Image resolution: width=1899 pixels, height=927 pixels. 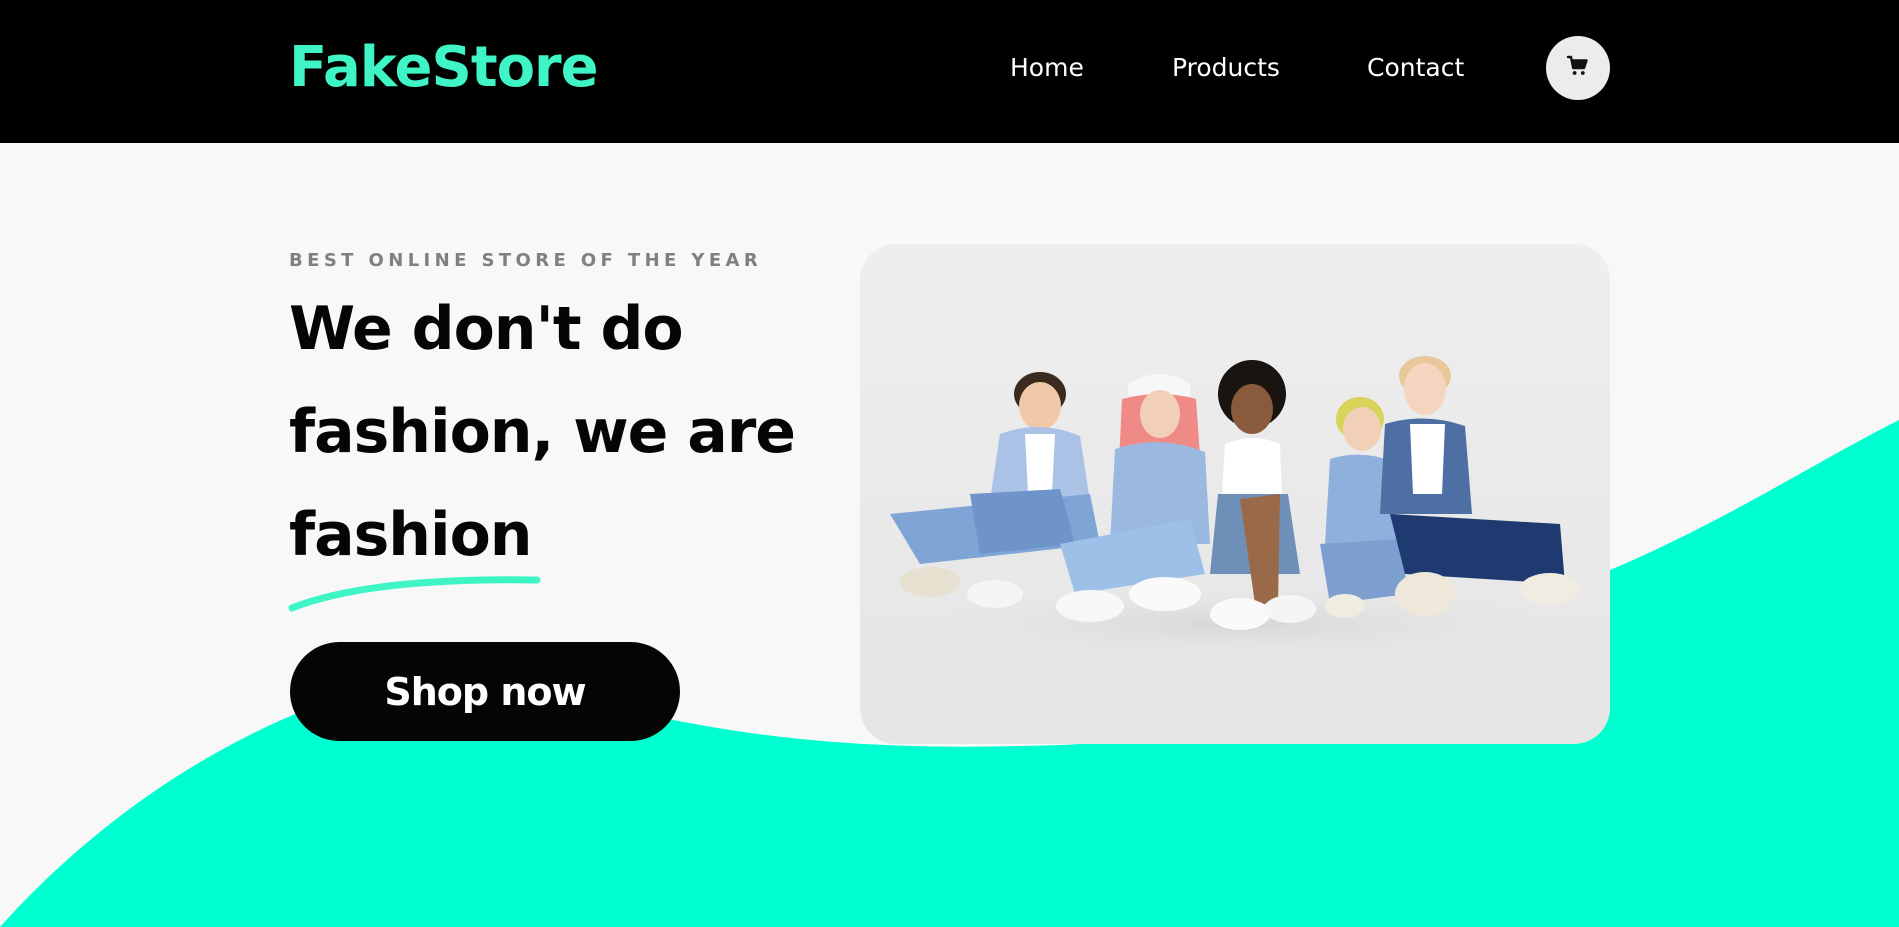 What do you see at coordinates (444, 68) in the screenshot?
I see `logo: FakeStore` at bounding box center [444, 68].